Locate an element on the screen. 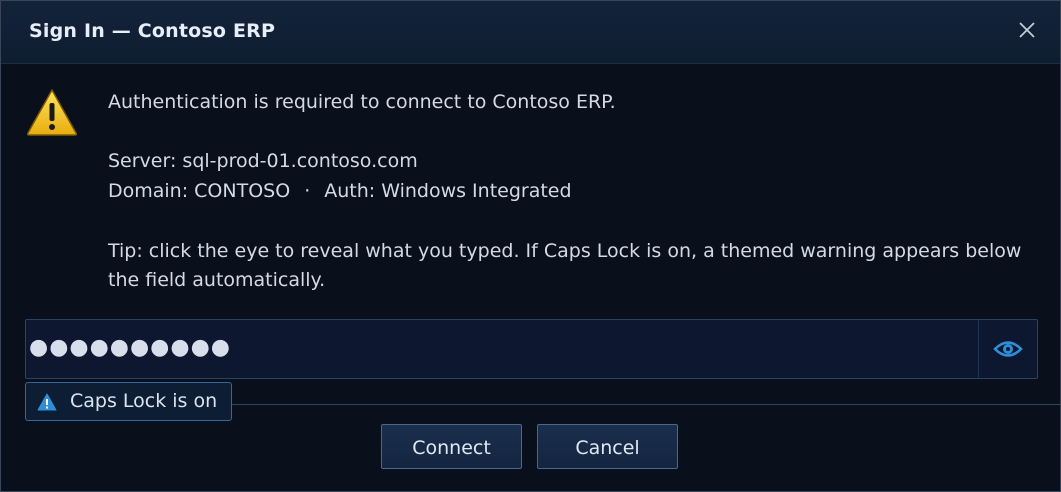 This screenshot has width=1061, height=492. caps-lock-text: Caps Lock is on is located at coordinates (144, 401).